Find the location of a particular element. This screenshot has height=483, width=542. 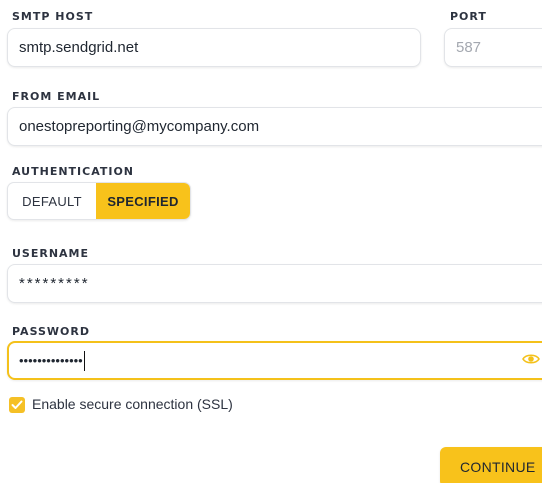

auth-specified-option: SPECIFIED is located at coordinates (143, 201).